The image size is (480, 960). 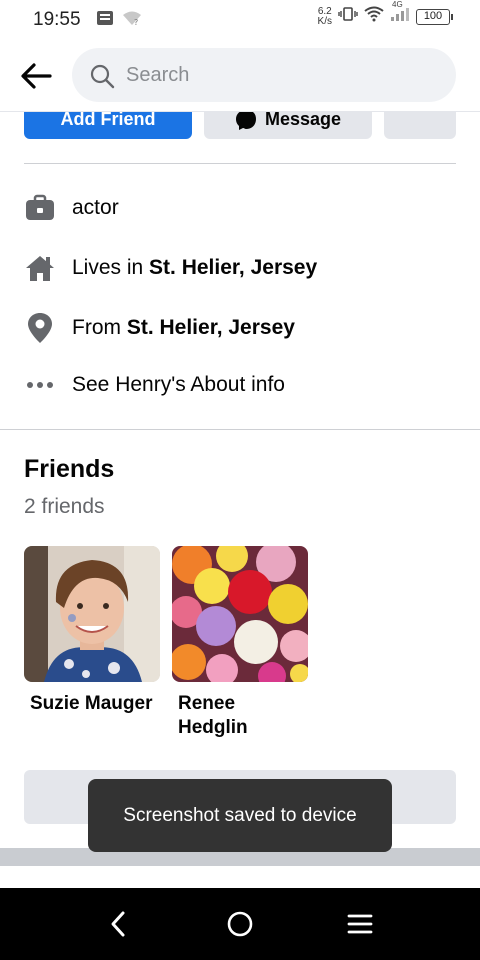 What do you see at coordinates (233, 267) in the screenshot?
I see `lives-place: St. Helier, Jersey` at bounding box center [233, 267].